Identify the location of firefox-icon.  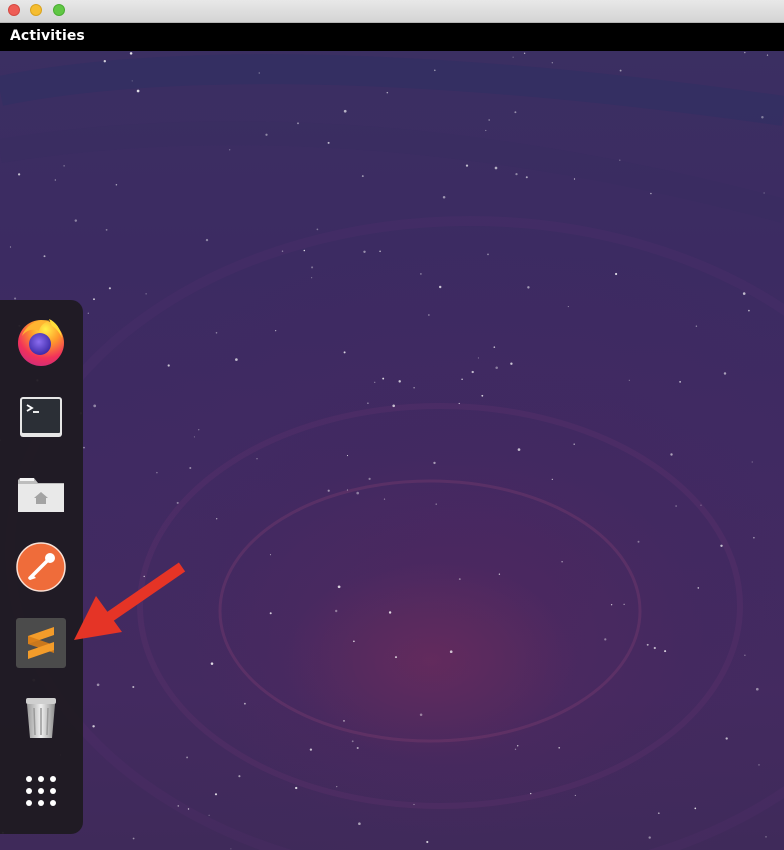
(41, 342).